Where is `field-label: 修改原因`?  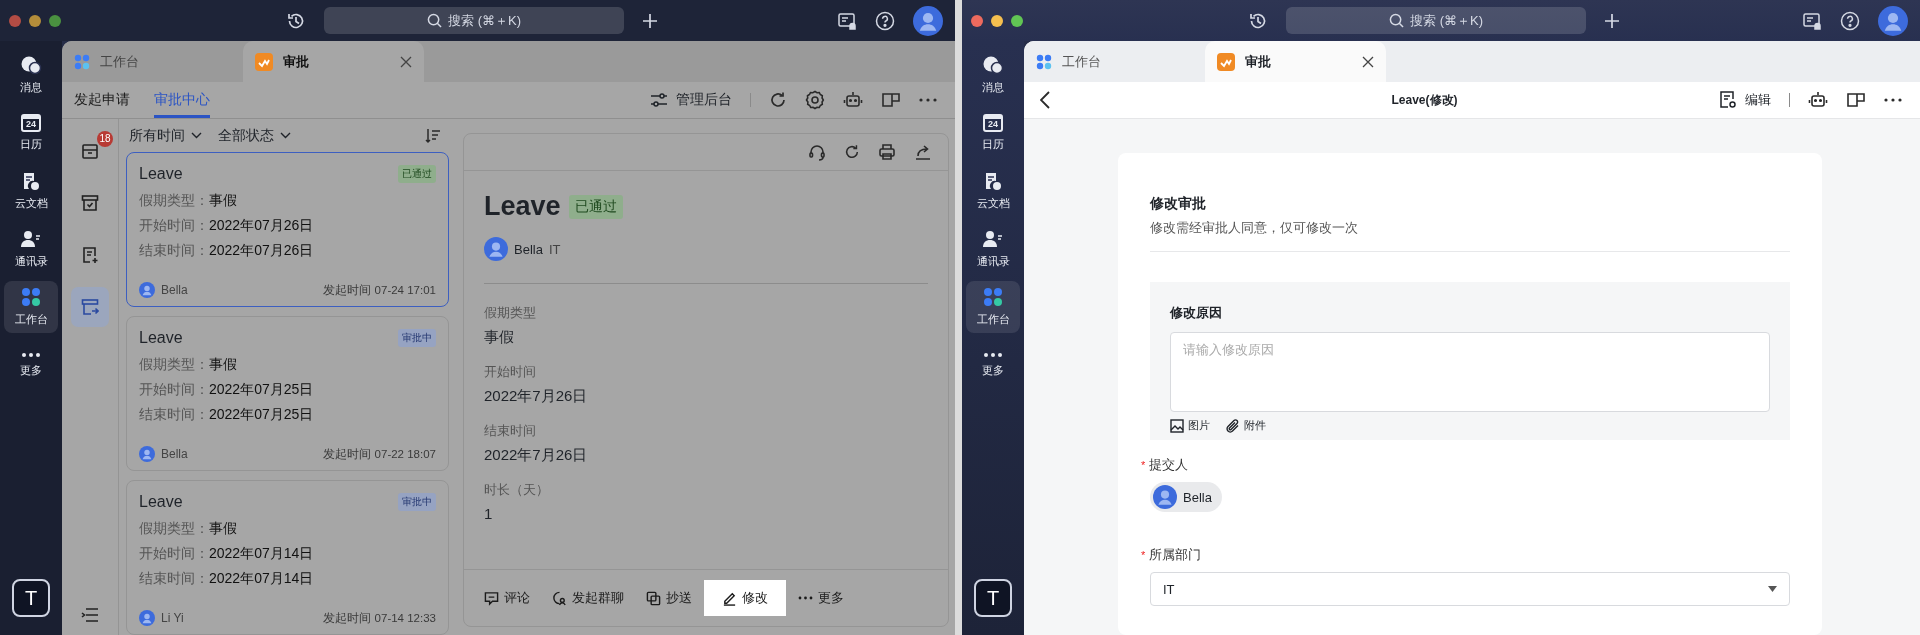
field-label: 修改原因 is located at coordinates (1196, 313).